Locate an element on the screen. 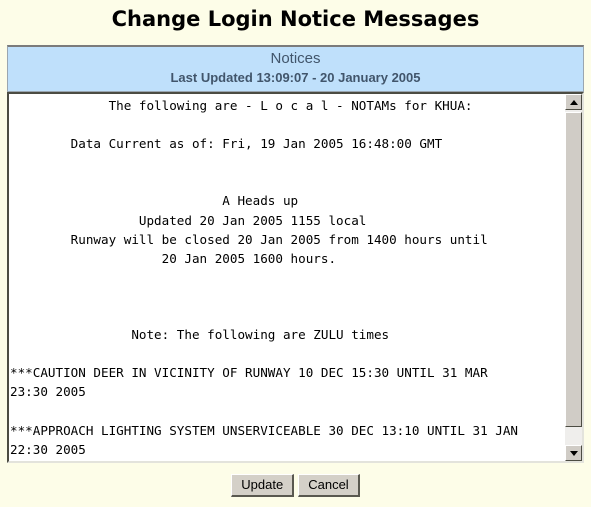  notices-last-updated: Last Updated 13:09:07 - 20 January 2005 is located at coordinates (295, 77).